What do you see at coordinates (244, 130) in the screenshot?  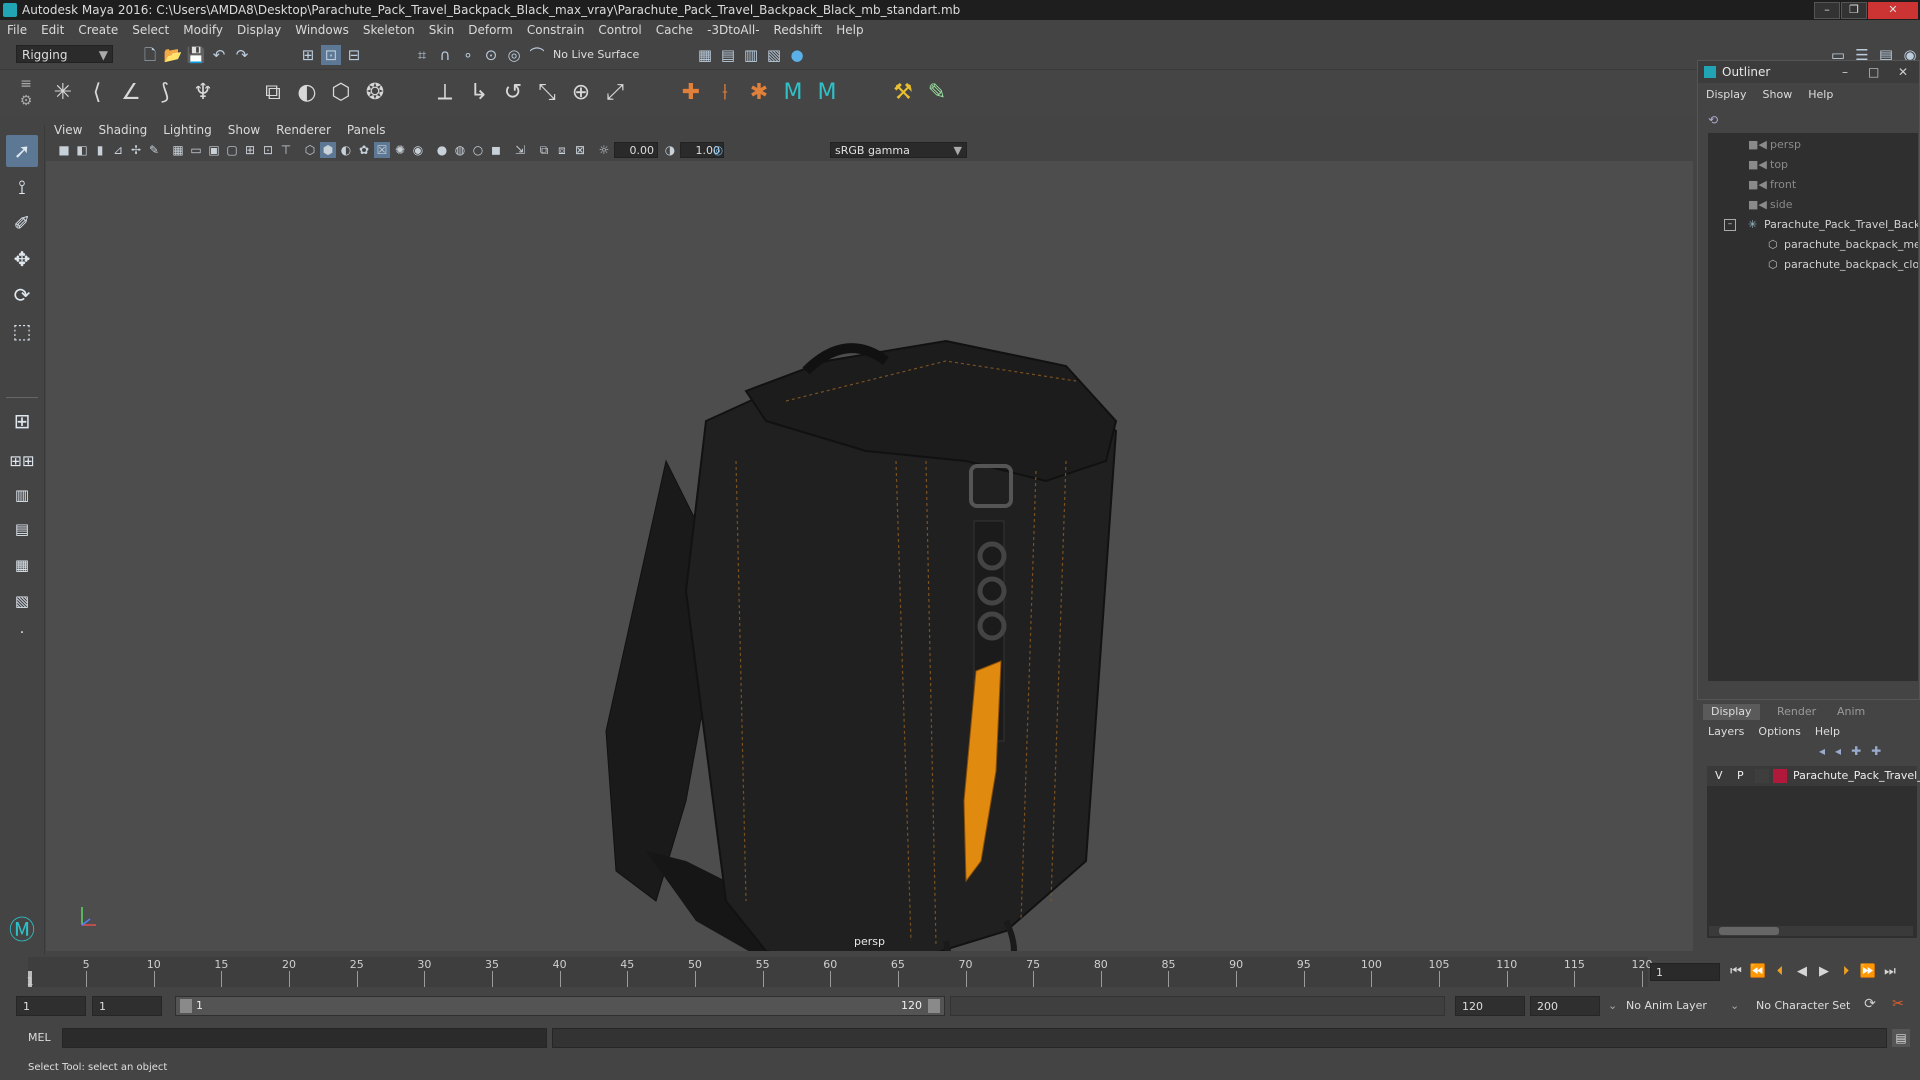 I see `panel-menu-show: Show` at bounding box center [244, 130].